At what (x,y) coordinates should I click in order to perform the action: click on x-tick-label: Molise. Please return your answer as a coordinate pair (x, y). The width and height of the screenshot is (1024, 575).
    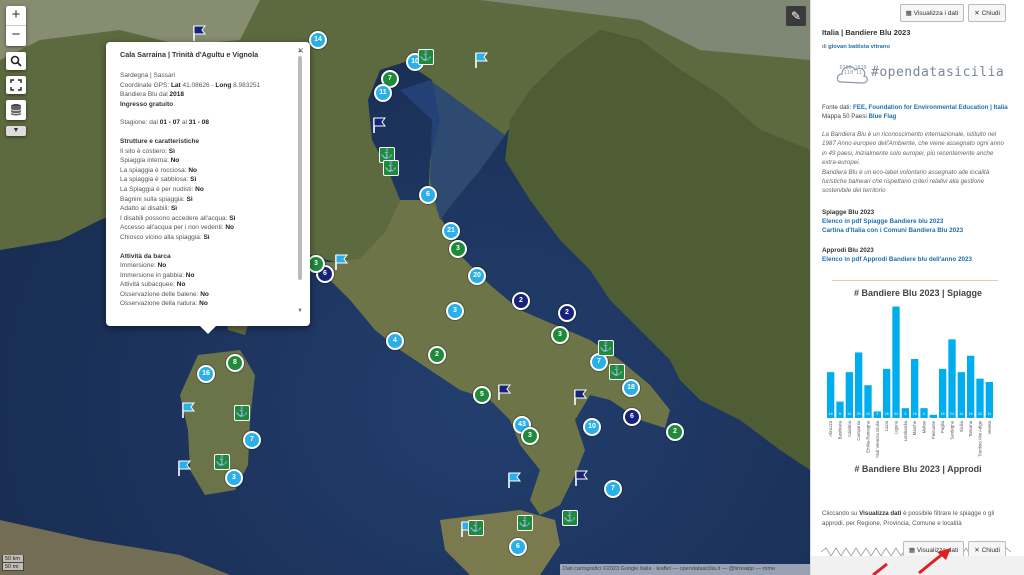
    Looking at the image, I should click on (924, 426).